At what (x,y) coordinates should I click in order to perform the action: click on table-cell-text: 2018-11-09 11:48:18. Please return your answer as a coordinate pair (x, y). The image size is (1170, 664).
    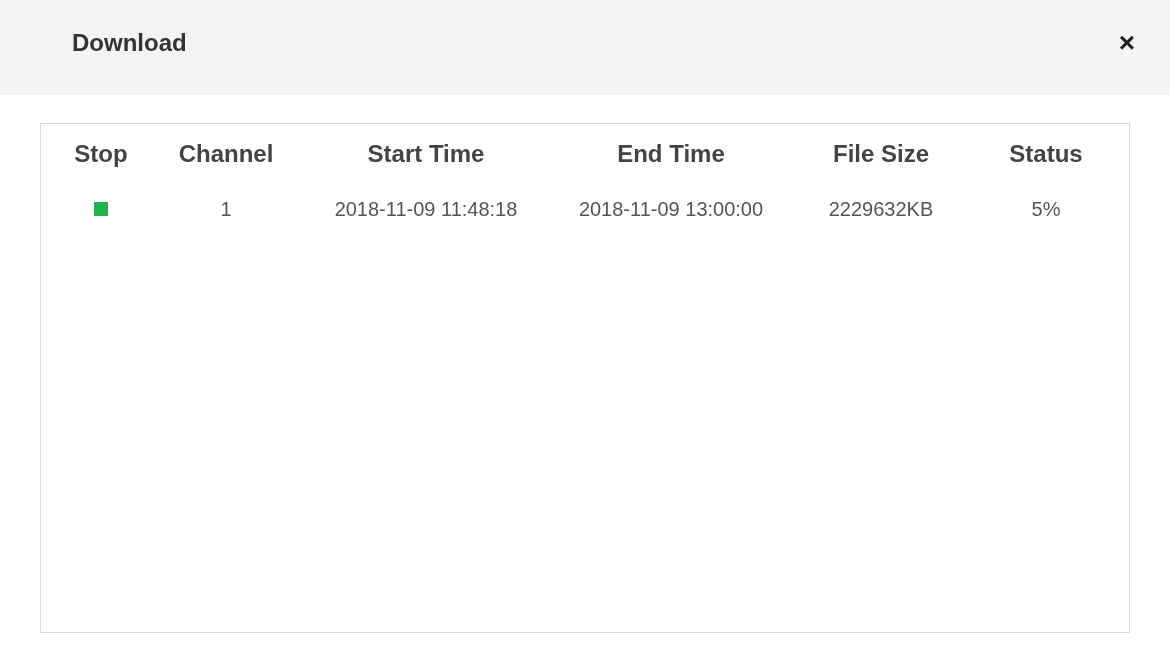
    Looking at the image, I should click on (426, 209).